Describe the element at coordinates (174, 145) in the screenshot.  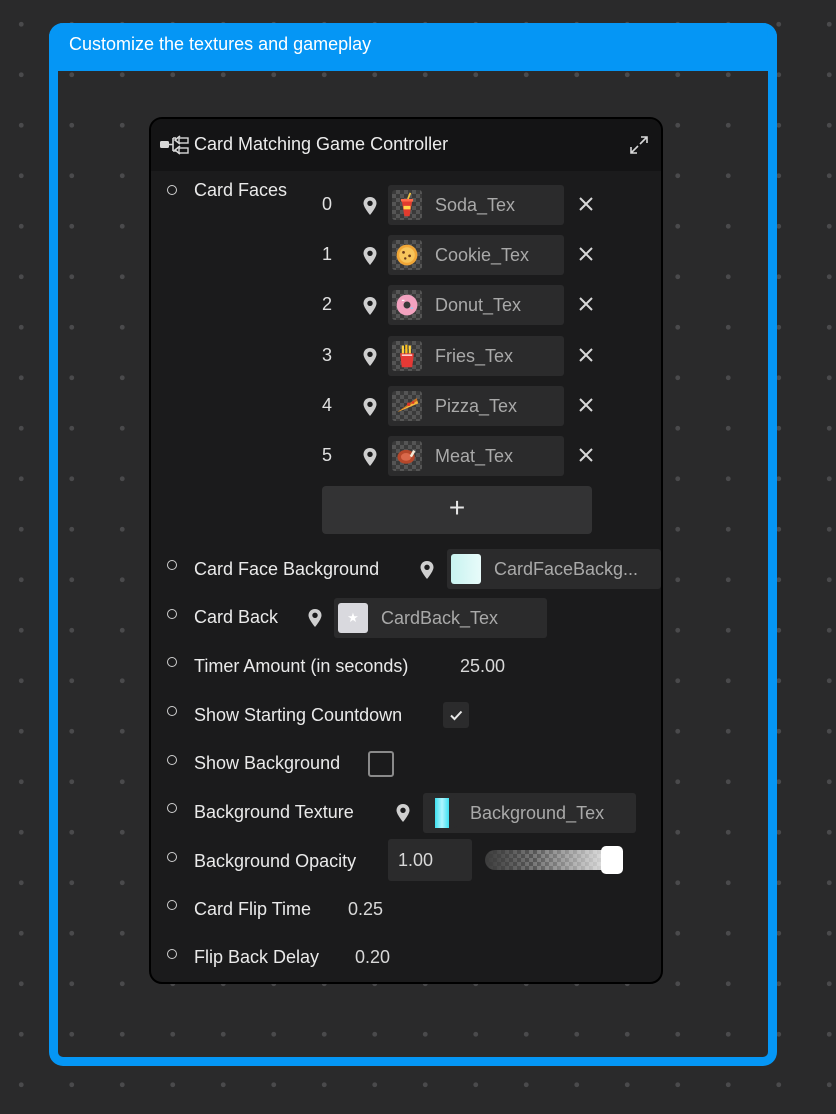
I see `component-icon` at that location.